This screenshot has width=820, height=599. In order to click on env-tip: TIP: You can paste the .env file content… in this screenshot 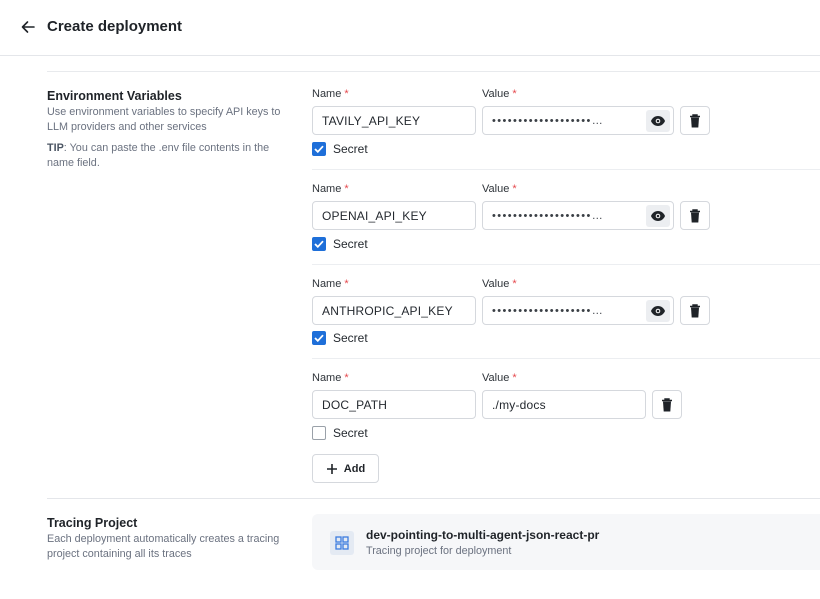, I will do `click(167, 156)`.